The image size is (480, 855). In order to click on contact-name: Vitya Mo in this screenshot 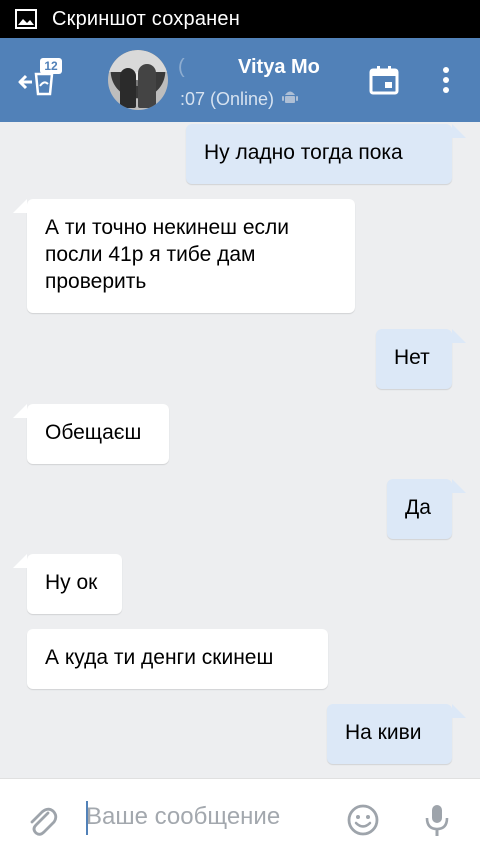, I will do `click(286, 67)`.